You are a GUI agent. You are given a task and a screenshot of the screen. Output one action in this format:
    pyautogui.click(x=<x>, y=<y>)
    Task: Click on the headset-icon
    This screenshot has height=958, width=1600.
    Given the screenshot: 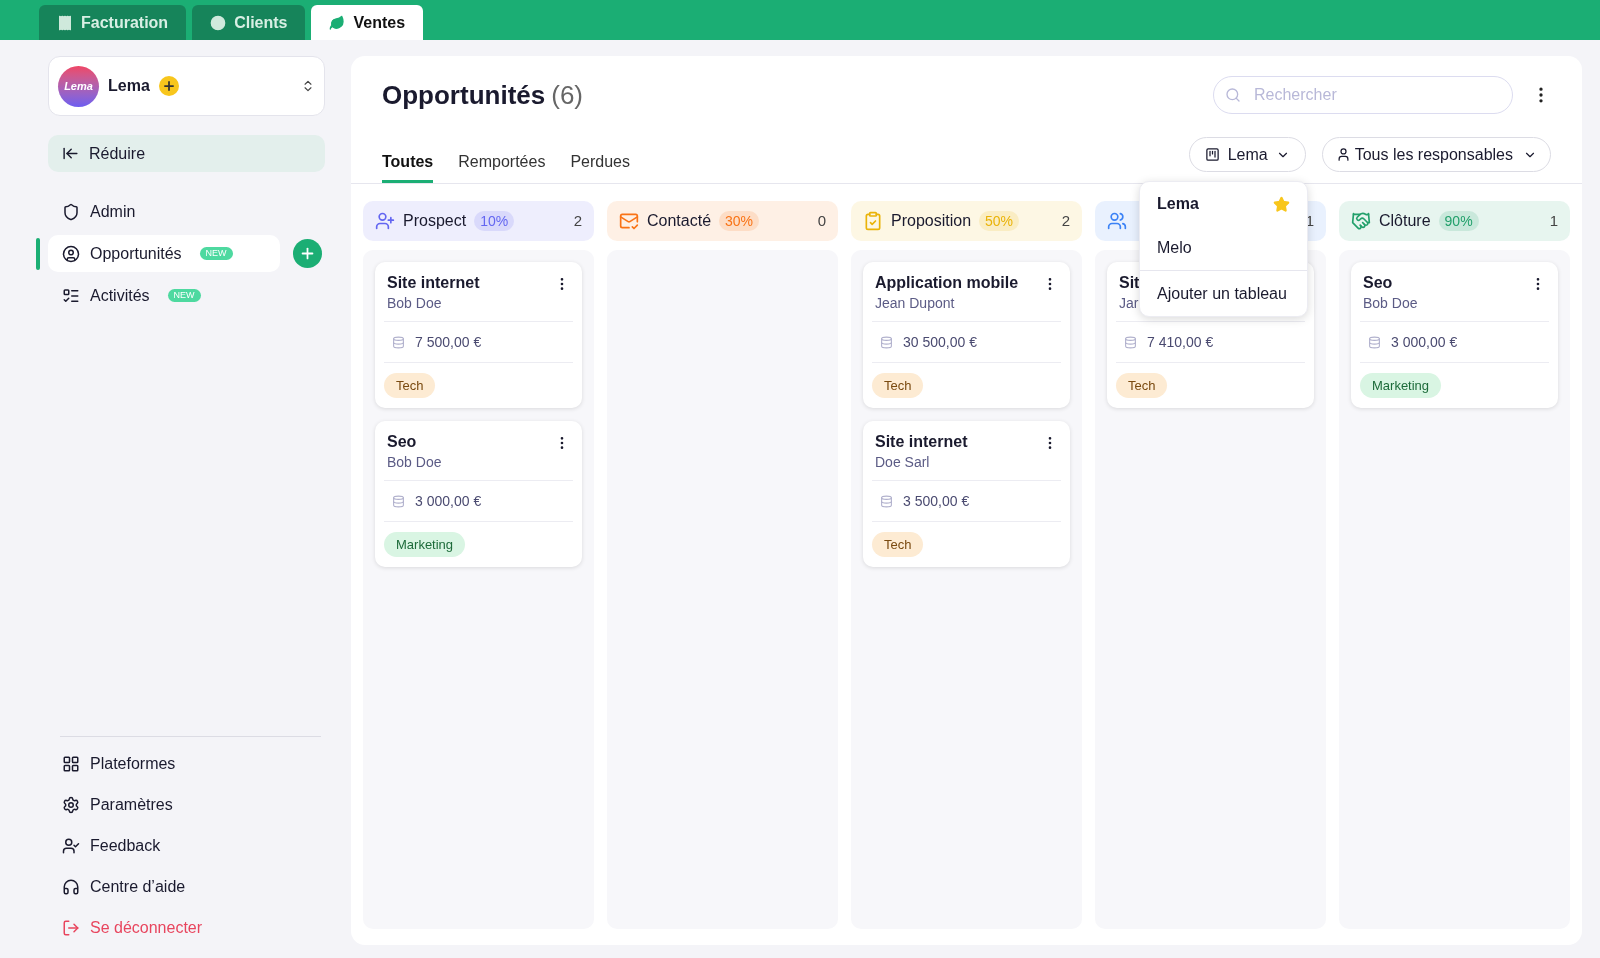 What is the action you would take?
    pyautogui.click(x=71, y=886)
    